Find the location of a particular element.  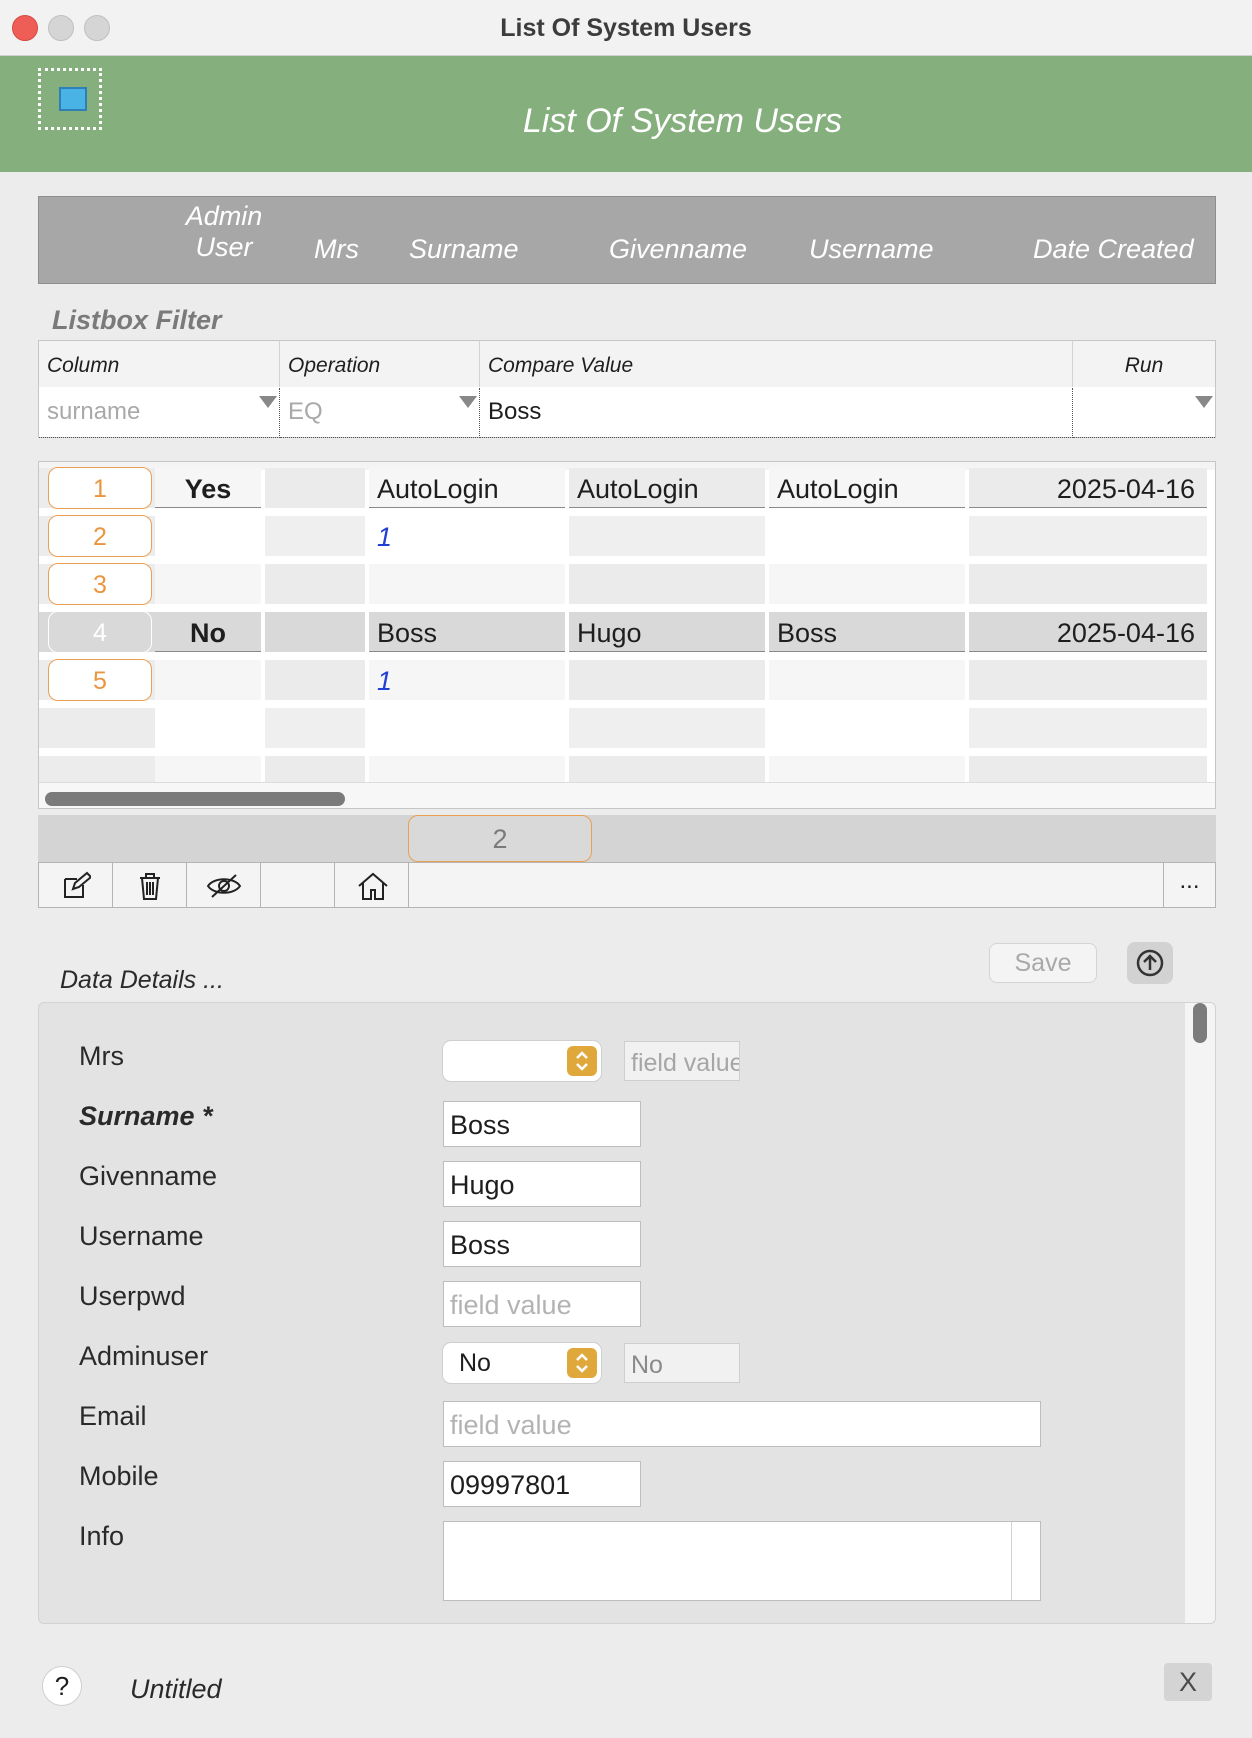

column-header-surname: Surname is located at coordinates (464, 249).